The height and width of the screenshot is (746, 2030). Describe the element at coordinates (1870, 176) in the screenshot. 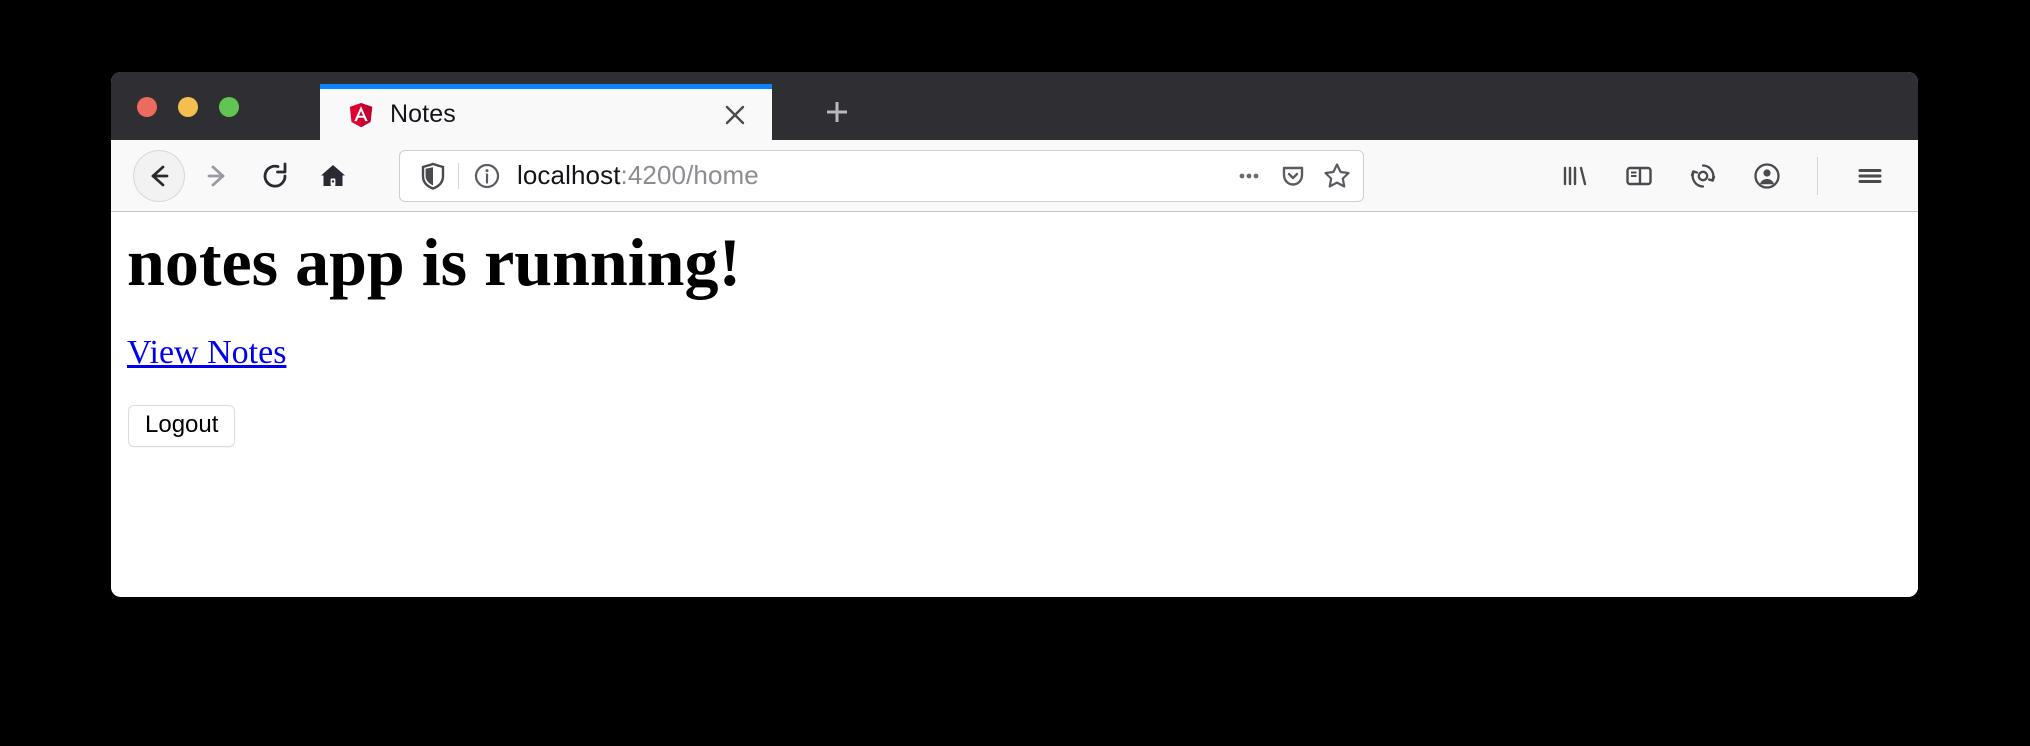

I see `hamburger-menu-icon` at that location.